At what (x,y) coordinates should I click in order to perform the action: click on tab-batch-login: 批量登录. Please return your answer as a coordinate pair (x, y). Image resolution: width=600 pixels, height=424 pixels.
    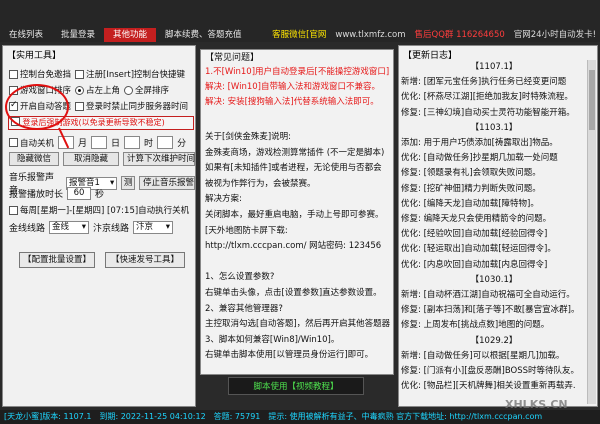
    Looking at the image, I should click on (78, 35).